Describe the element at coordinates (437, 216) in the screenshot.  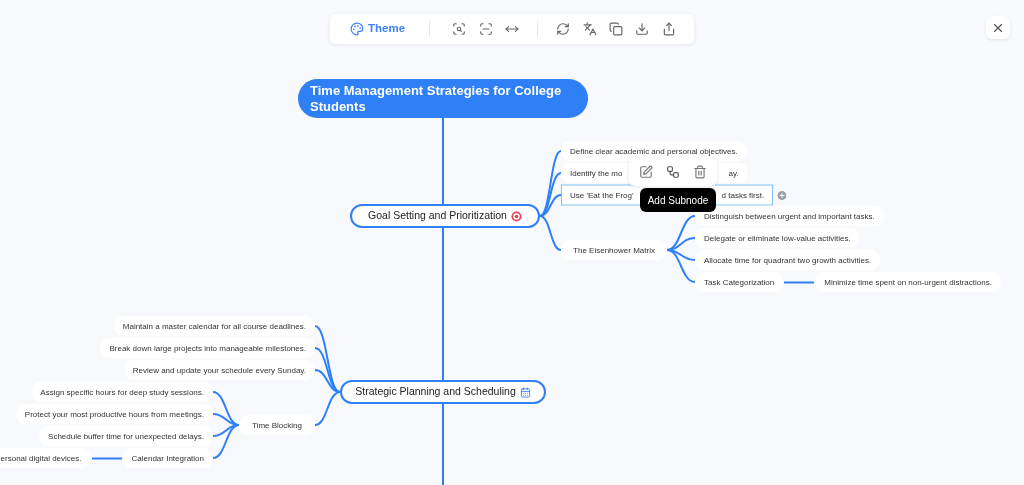
I see `node-label: Goal Setting and Prioritization` at that location.